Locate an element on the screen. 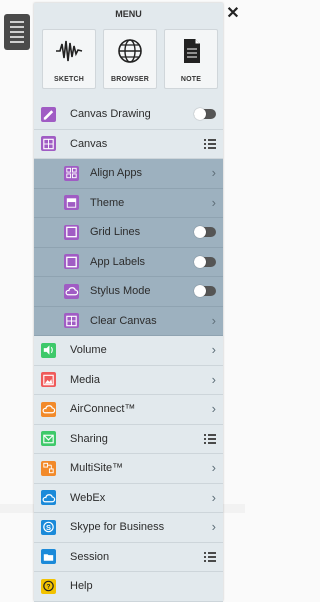 This screenshot has height=602, width=320. menu-item-label: Help is located at coordinates (81, 586).